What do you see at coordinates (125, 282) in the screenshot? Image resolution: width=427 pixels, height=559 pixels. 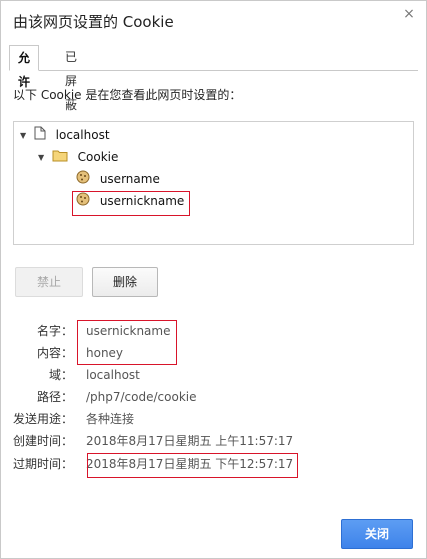 I see `delete-button: 删除` at bounding box center [125, 282].